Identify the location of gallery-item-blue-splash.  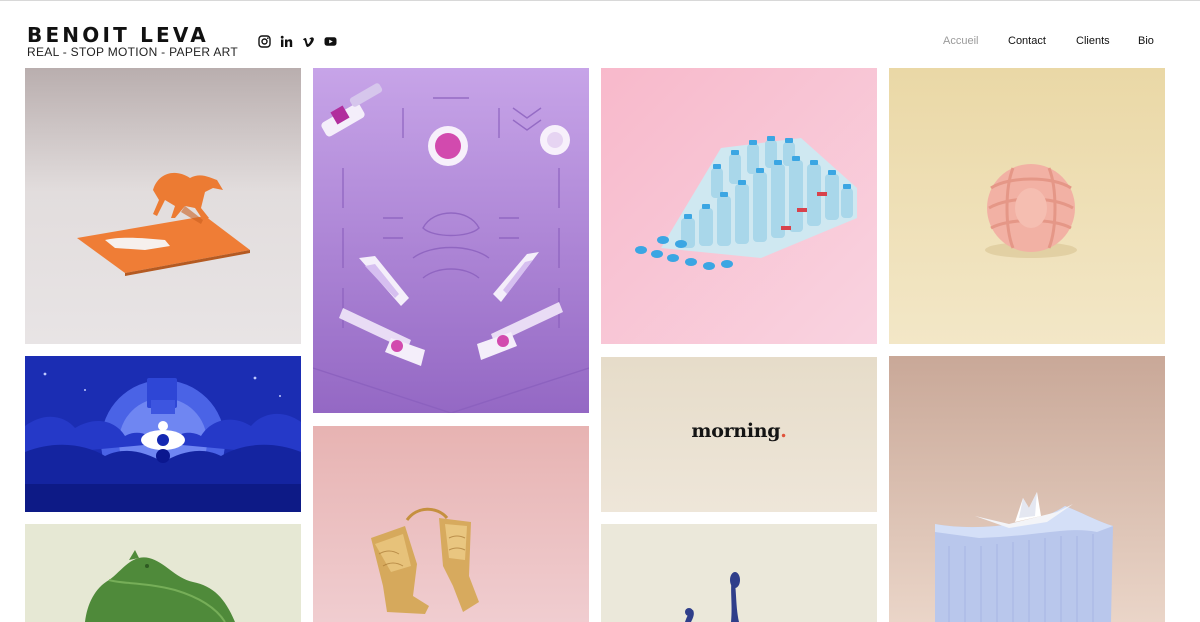
(739, 573).